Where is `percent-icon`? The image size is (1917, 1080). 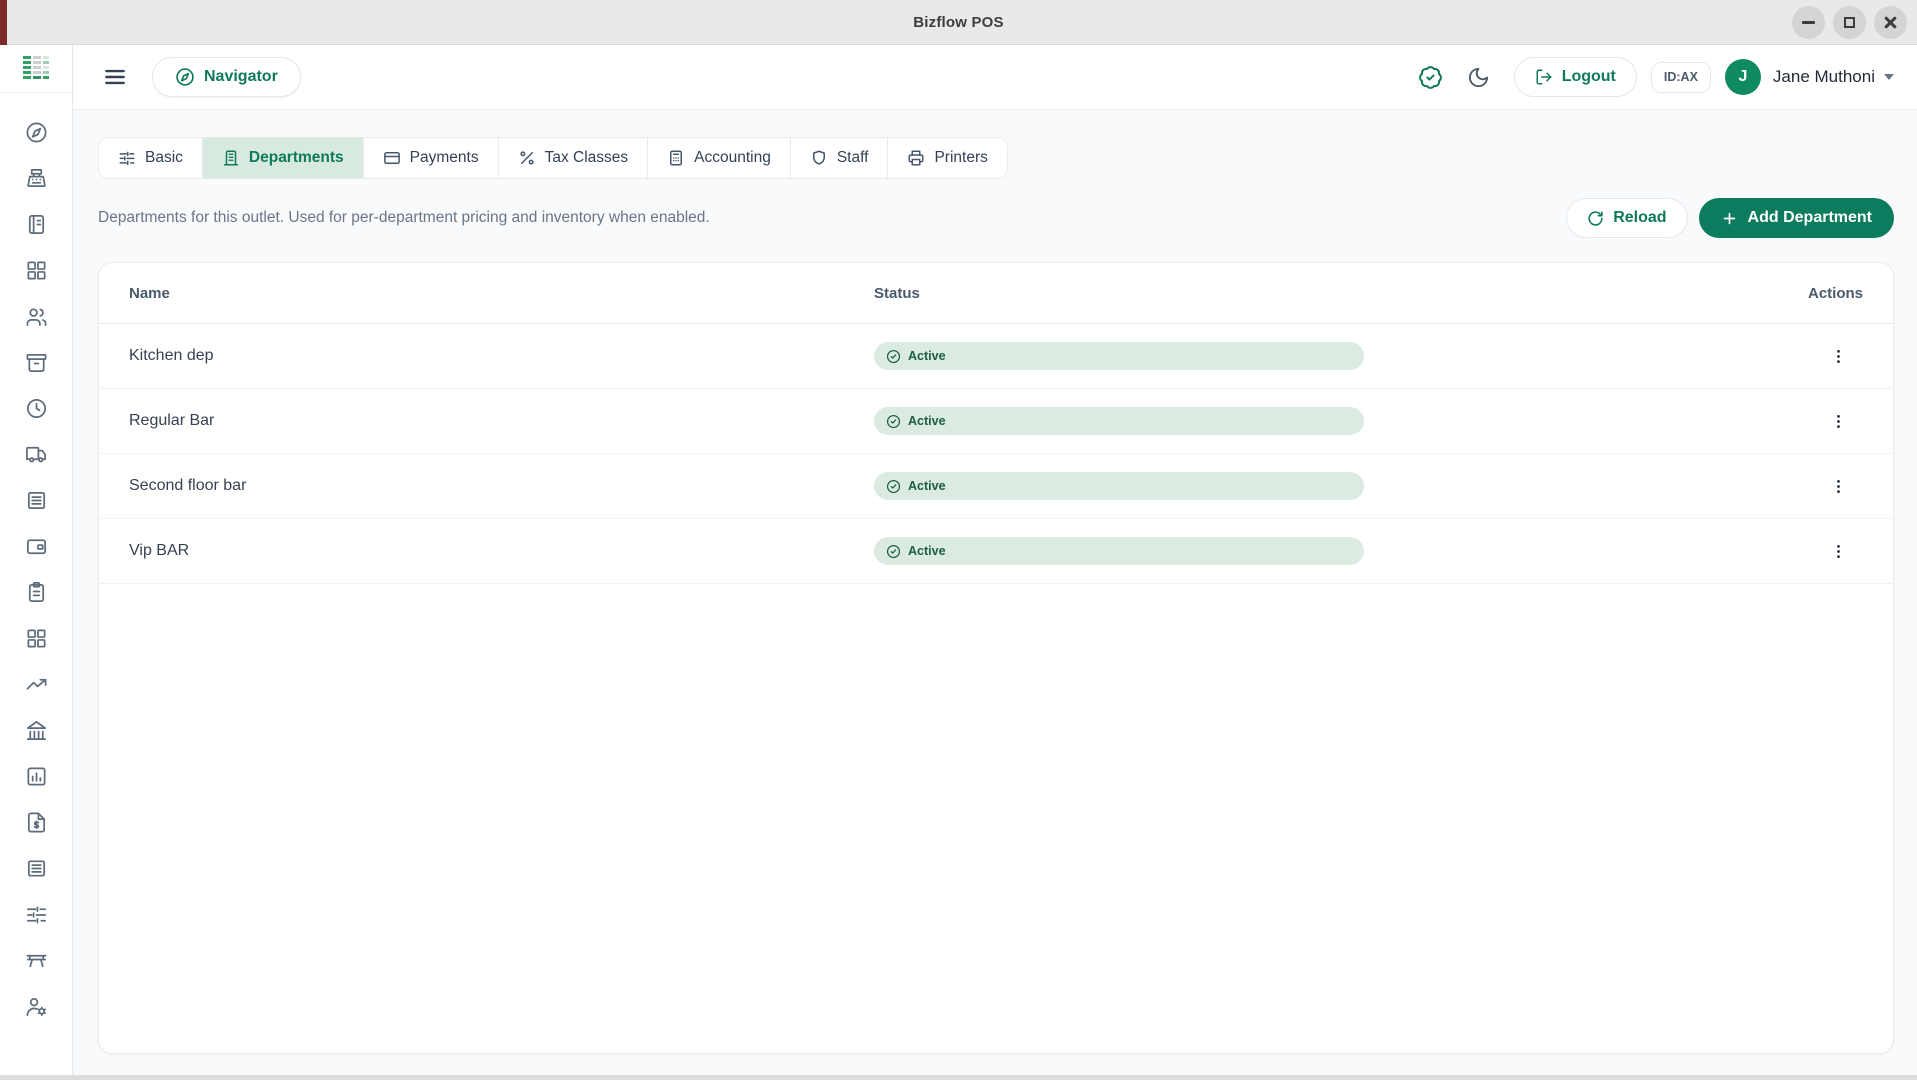 percent-icon is located at coordinates (526, 158).